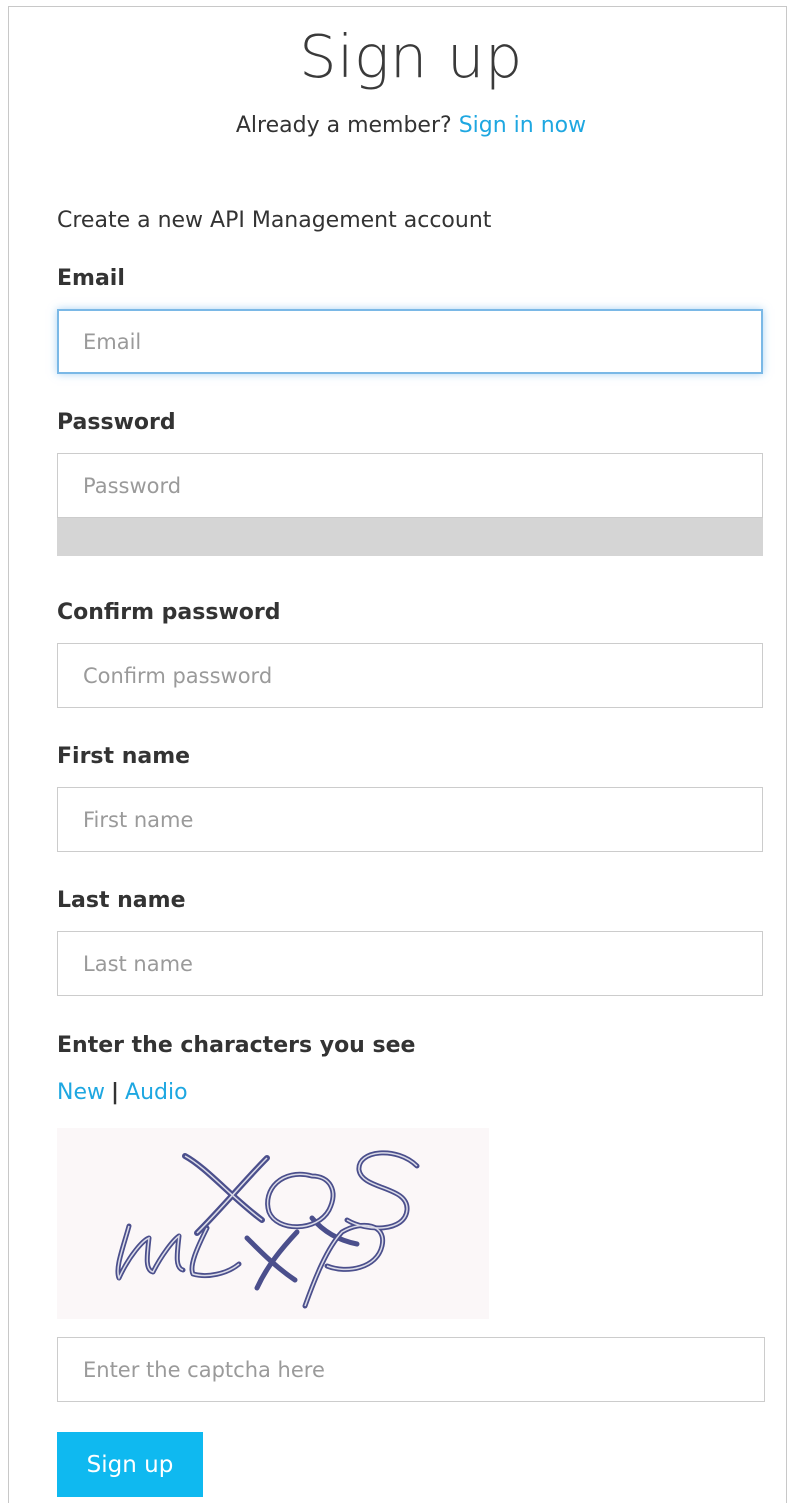  I want to click on captcha-audio-link: Audio, so click(156, 1092).